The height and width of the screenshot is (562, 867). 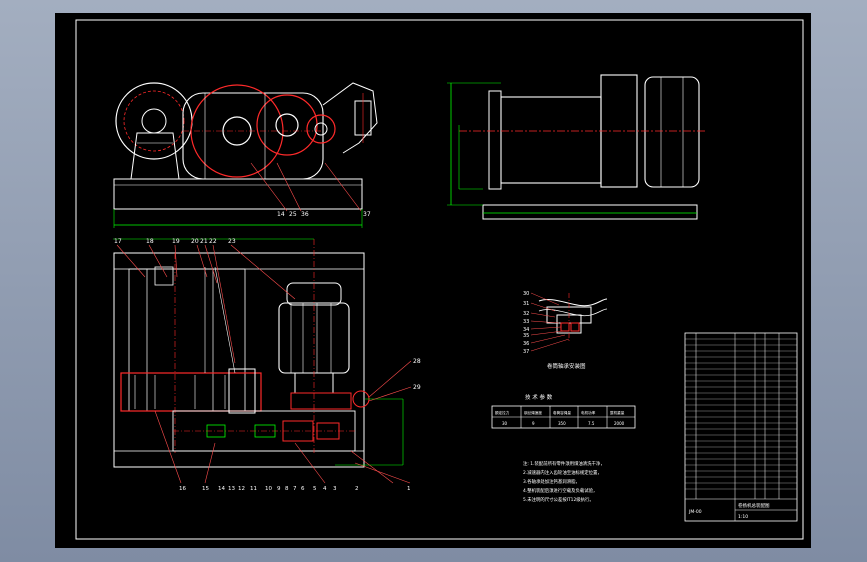 What do you see at coordinates (221, 489) in the screenshot?
I see `callout-plan-14: 14` at bounding box center [221, 489].